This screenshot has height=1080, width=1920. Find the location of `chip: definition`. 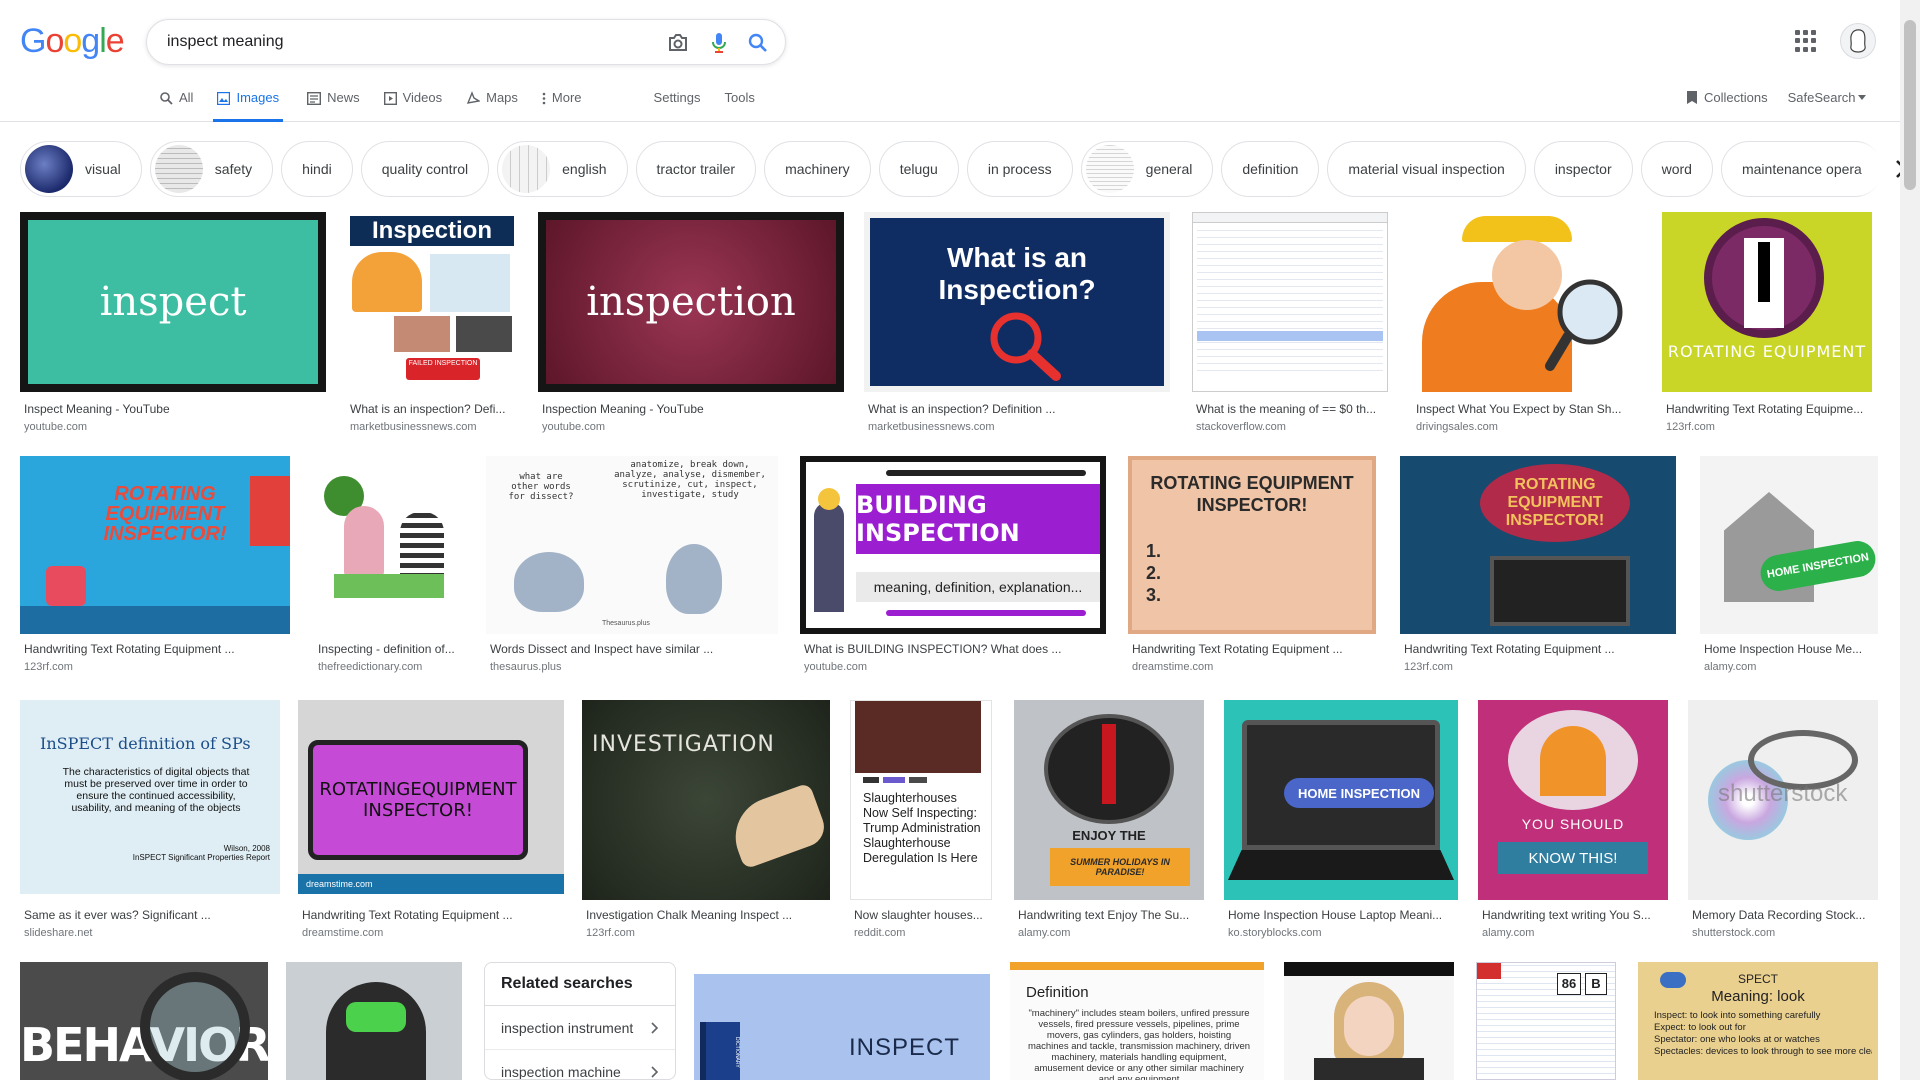

chip: definition is located at coordinates (1270, 169).